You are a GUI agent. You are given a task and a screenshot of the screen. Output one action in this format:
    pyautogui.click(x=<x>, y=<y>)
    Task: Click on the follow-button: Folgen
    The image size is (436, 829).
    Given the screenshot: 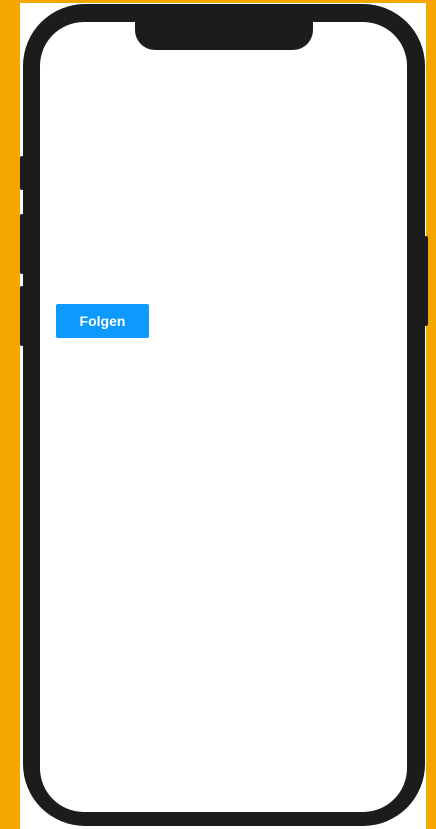 What is the action you would take?
    pyautogui.click(x=102, y=321)
    